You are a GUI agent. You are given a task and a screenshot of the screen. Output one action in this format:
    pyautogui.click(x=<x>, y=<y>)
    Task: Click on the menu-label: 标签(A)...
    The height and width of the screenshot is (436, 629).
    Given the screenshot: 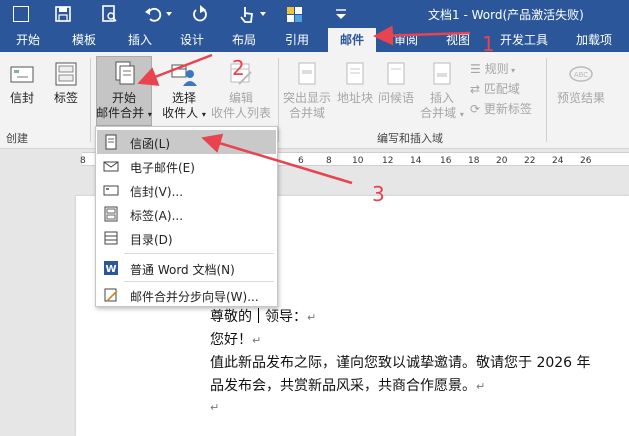 What is the action you would take?
    pyautogui.click(x=157, y=216)
    